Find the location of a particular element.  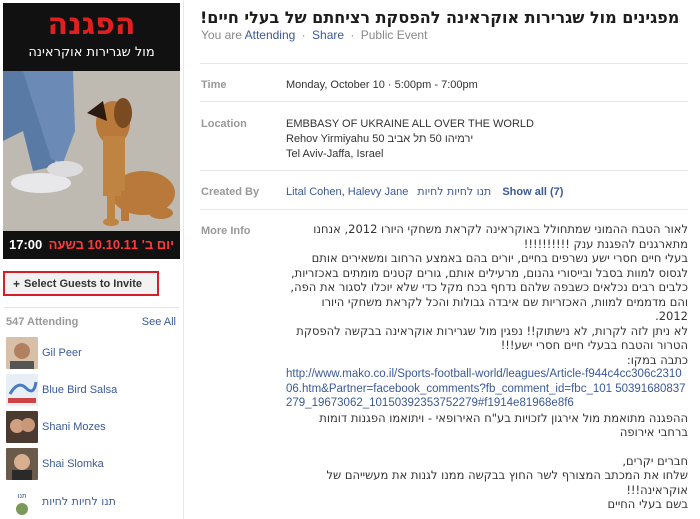

see-all-attendees-link: See All is located at coordinates (159, 322).